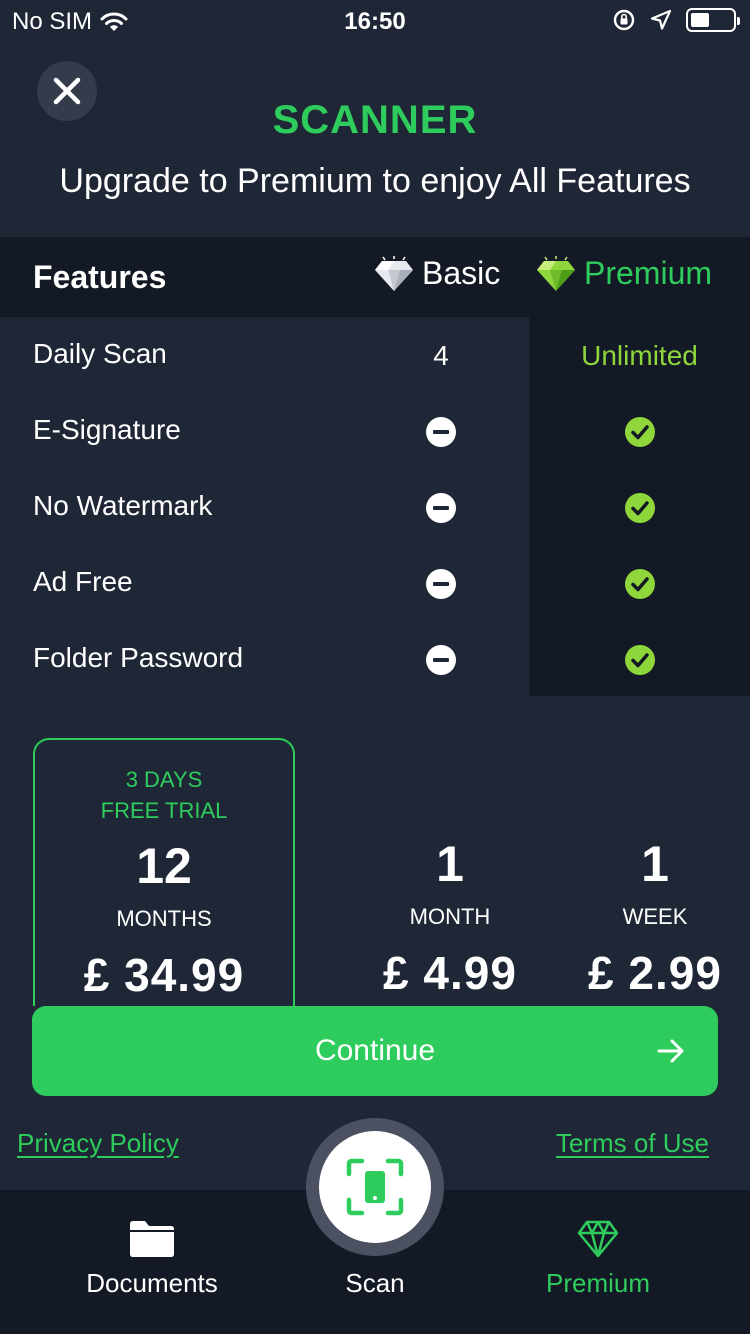  Describe the element at coordinates (152, 1262) in the screenshot. I see `tab-documents: Documents` at that location.